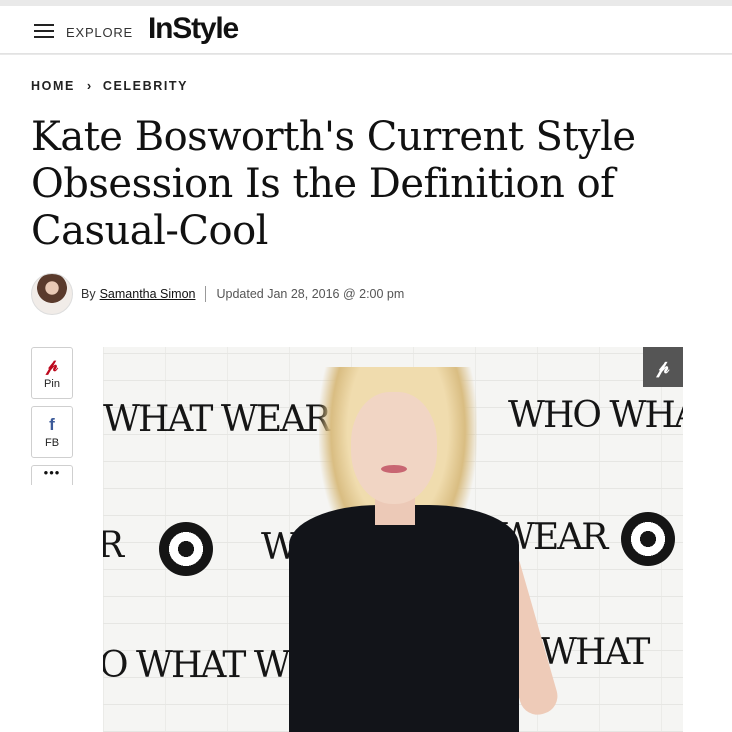  What do you see at coordinates (88, 294) in the screenshot?
I see `byline-by: By` at bounding box center [88, 294].